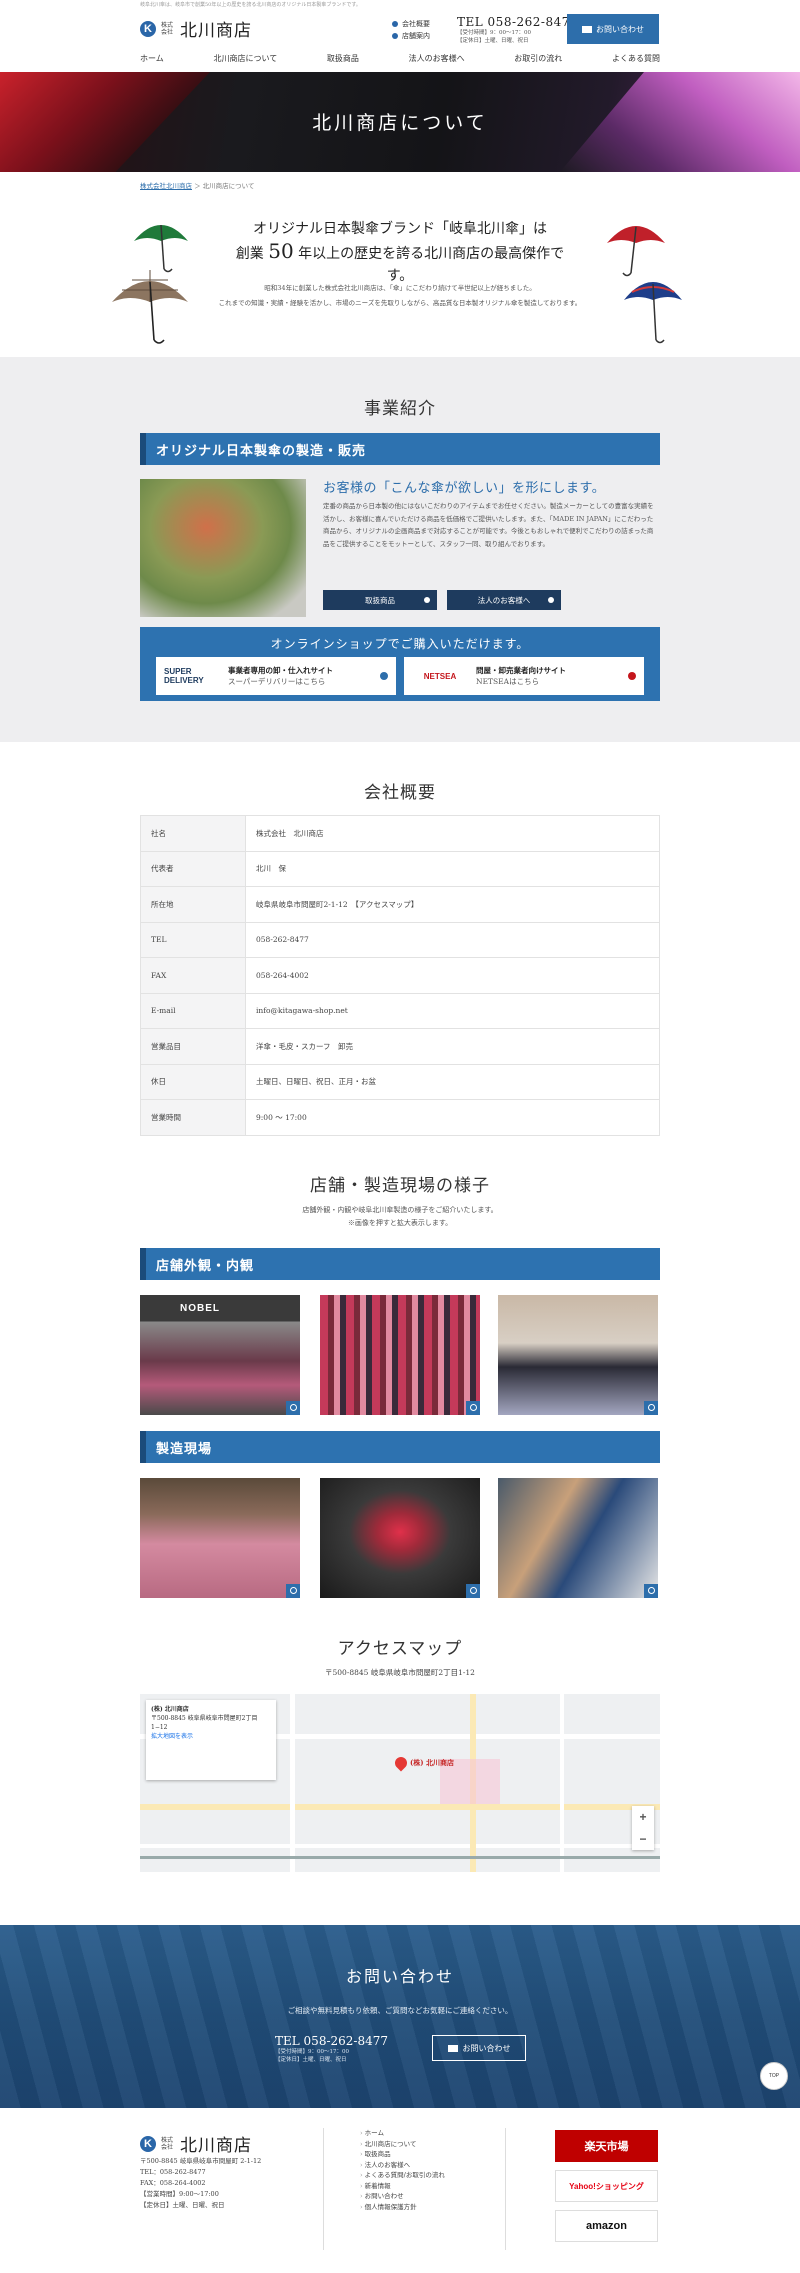 The width and height of the screenshot is (800, 2273). I want to click on company-row: 所在地 岐阜県岐阜市問屋町2-1-12 【アクセスマップ】, so click(400, 904).